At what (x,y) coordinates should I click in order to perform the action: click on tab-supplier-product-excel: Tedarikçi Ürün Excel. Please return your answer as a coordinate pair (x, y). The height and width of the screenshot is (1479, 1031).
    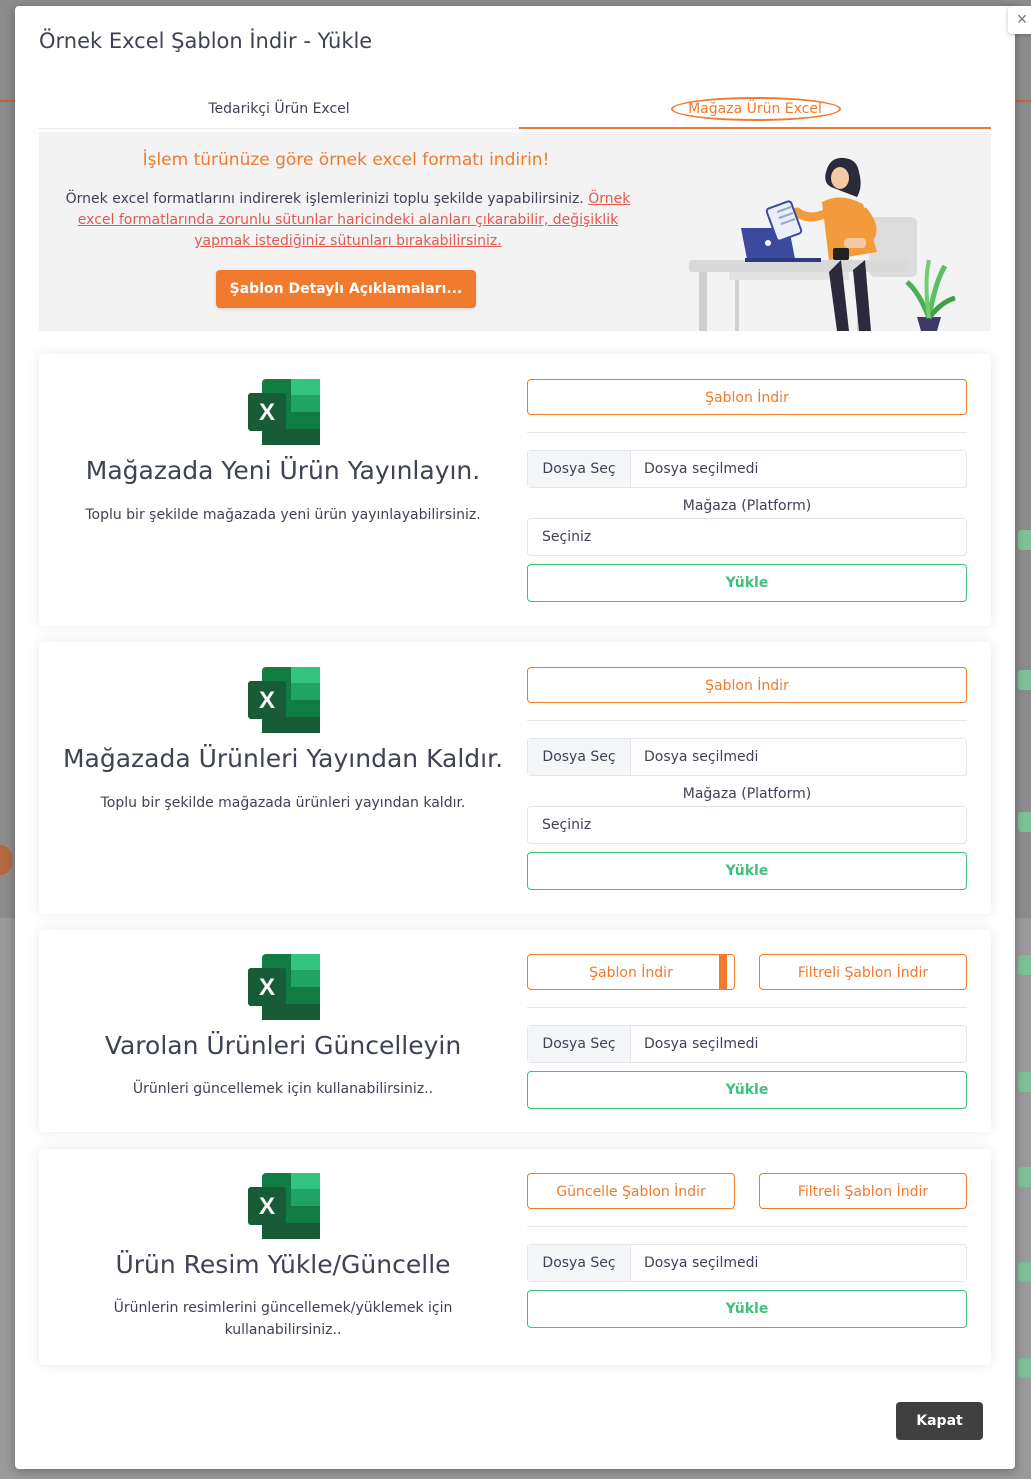
    Looking at the image, I should click on (279, 109).